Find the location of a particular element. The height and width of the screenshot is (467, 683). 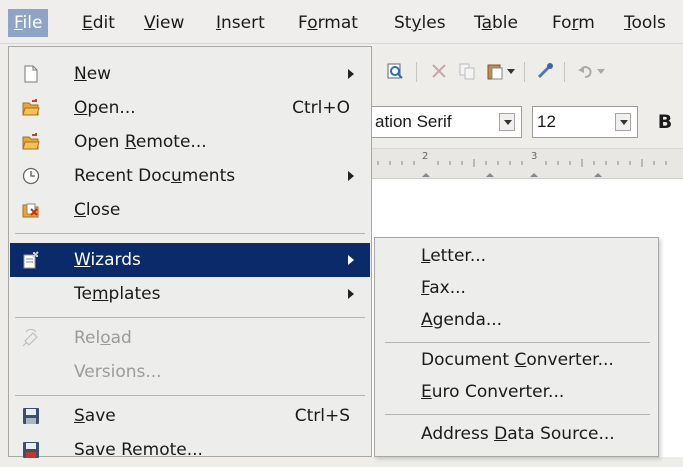

menu-item-new: New is located at coordinates (190, 74).